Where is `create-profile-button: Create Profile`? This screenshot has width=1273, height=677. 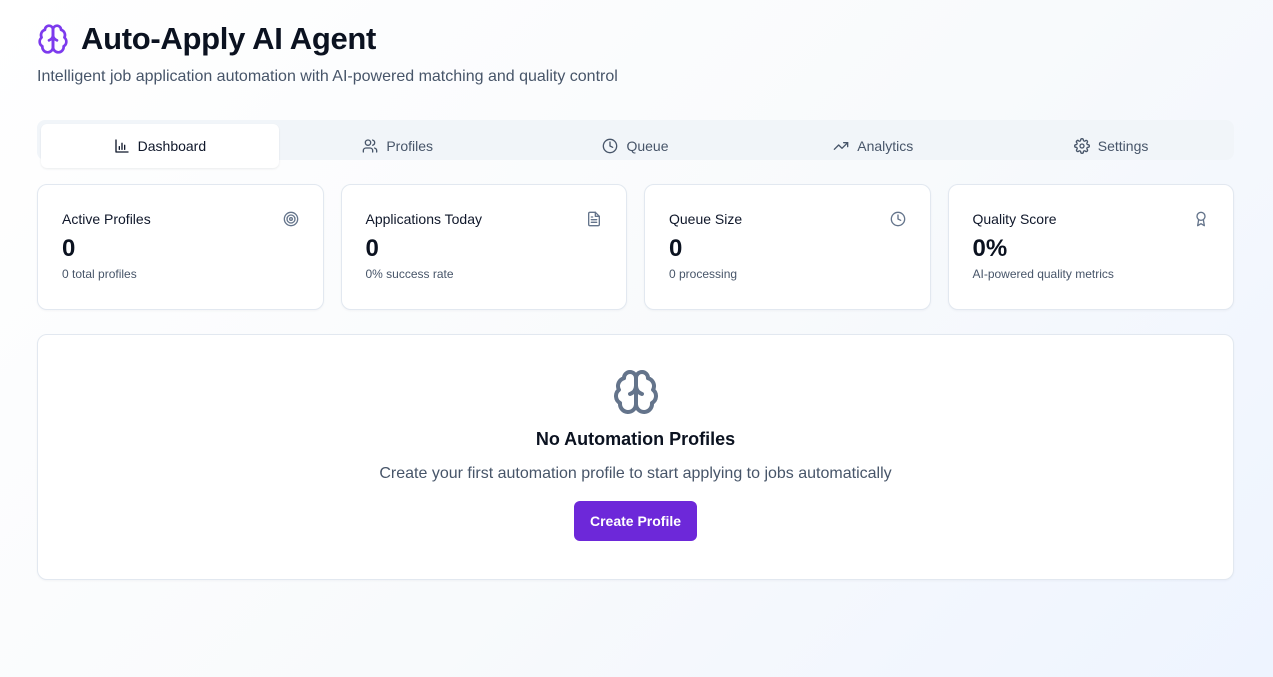
create-profile-button: Create Profile is located at coordinates (635, 521).